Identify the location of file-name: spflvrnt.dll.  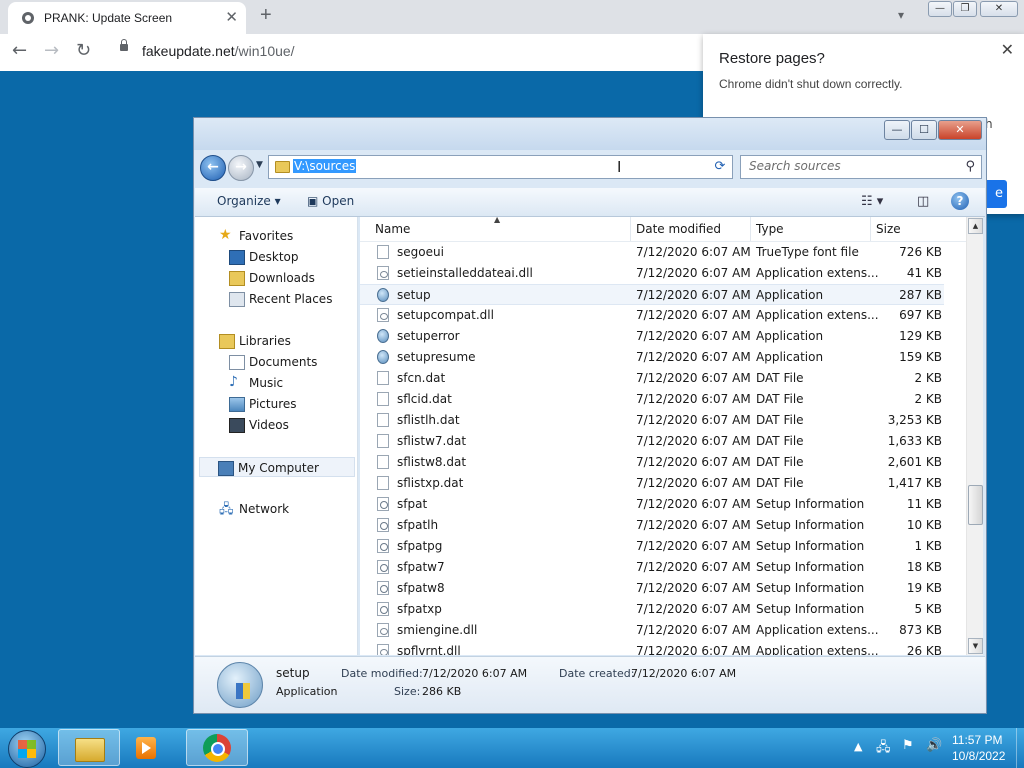
(429, 649).